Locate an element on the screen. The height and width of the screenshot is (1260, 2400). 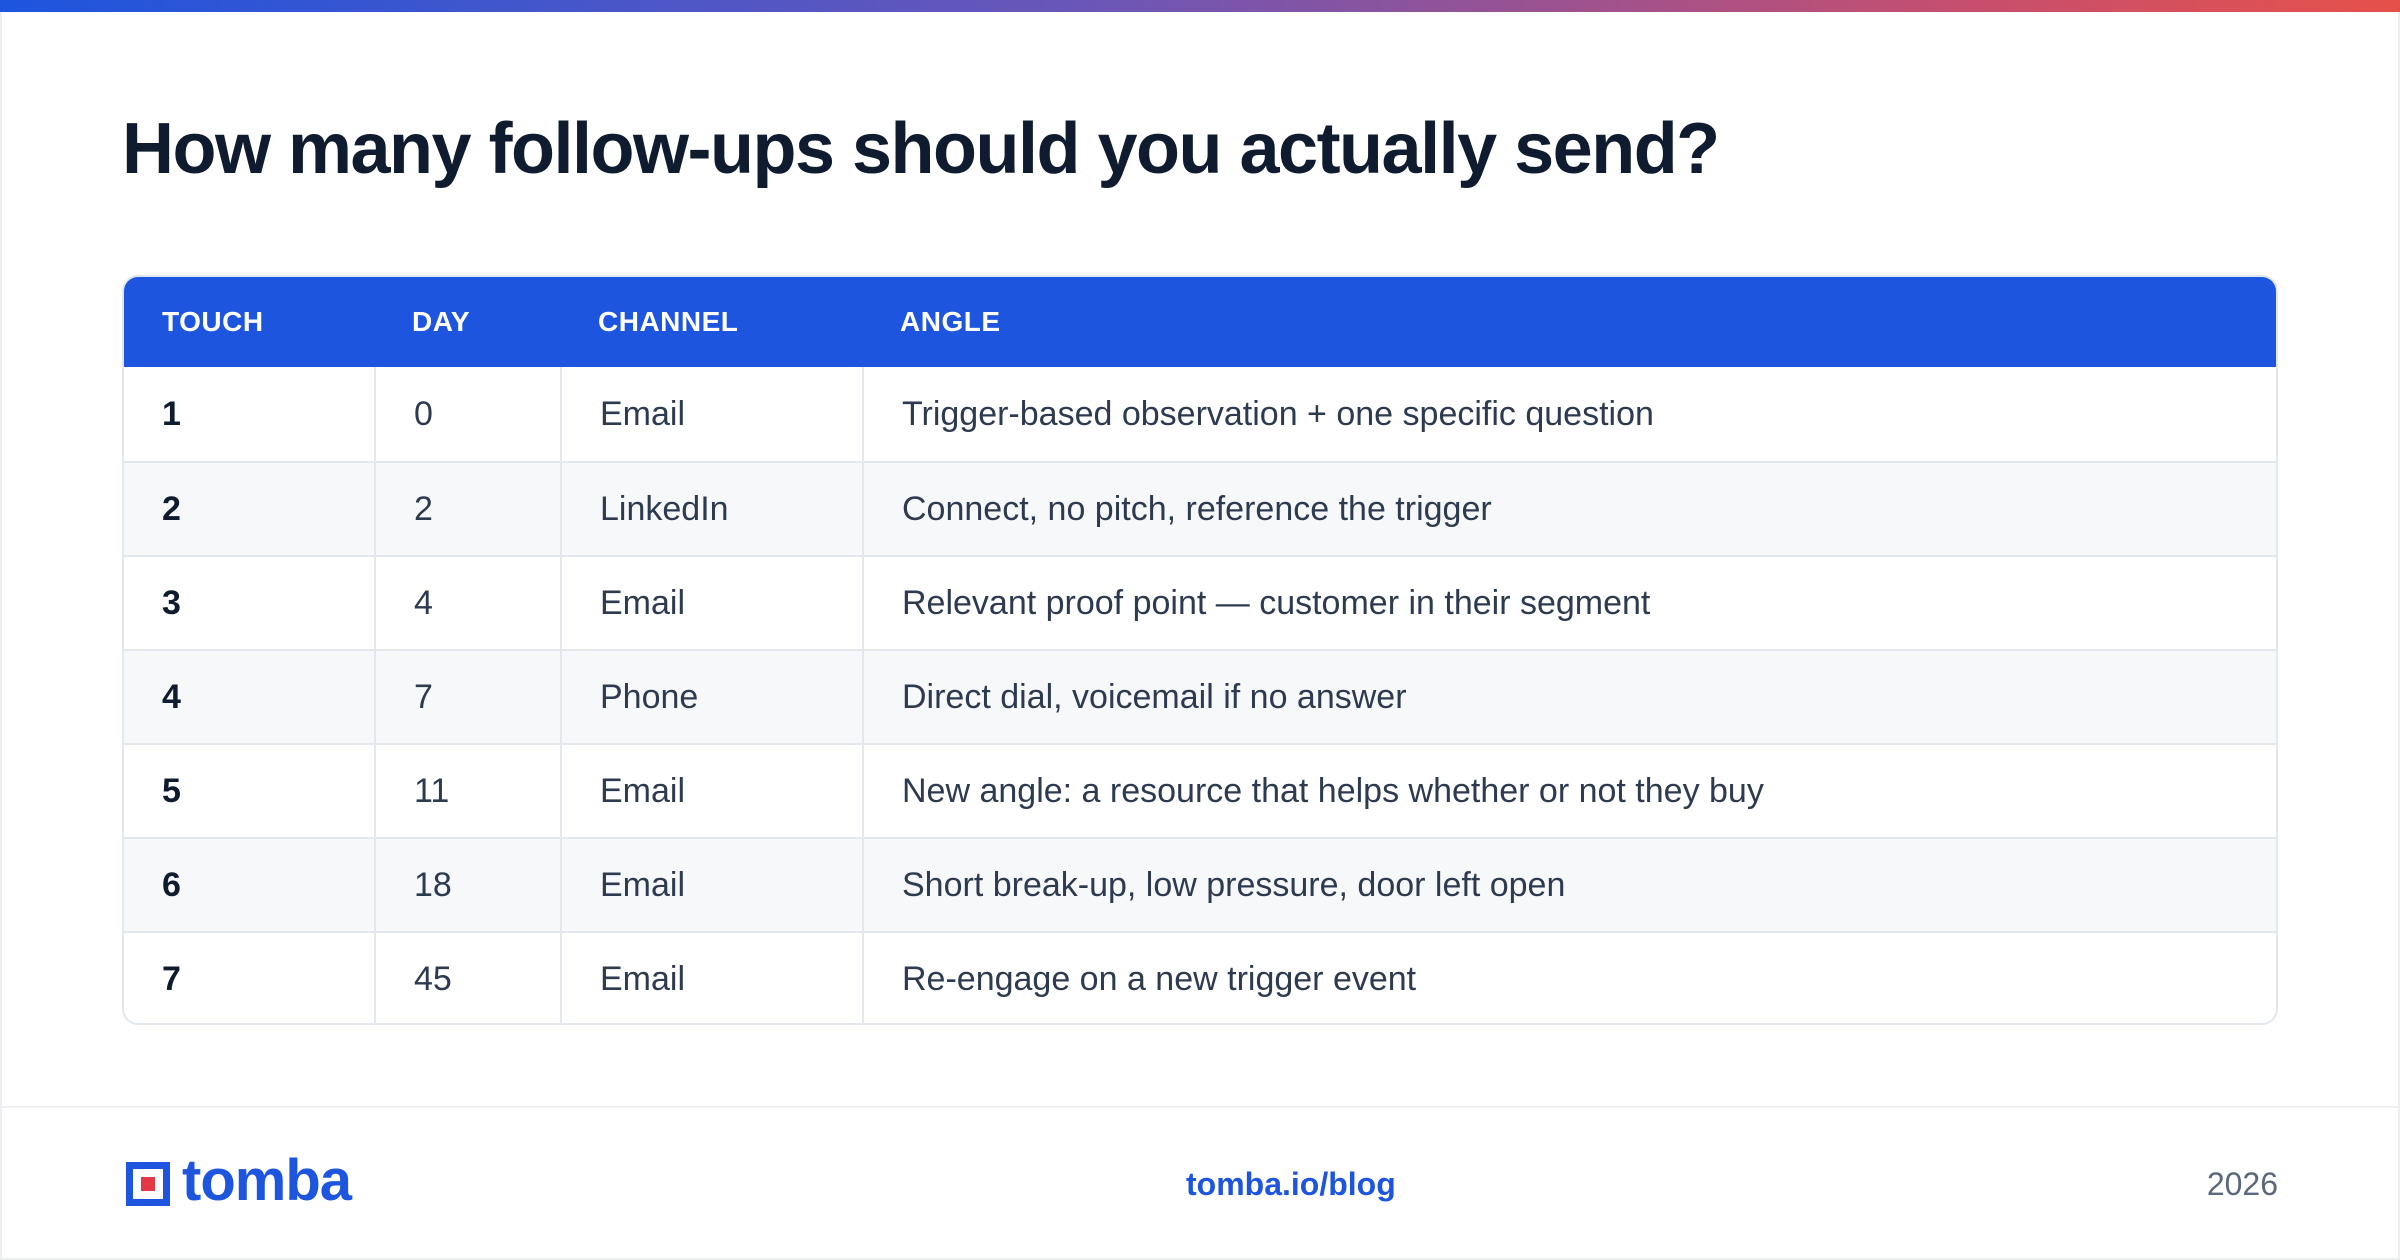
cell-touch: 5 is located at coordinates (171, 790).